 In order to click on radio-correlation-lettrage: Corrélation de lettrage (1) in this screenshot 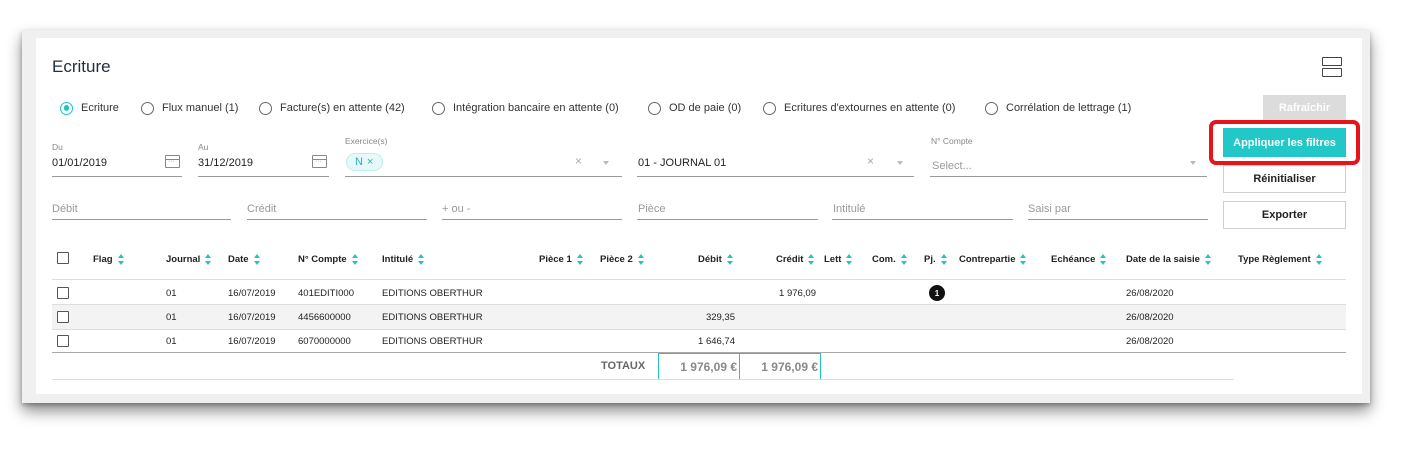, I will do `click(1058, 108)`.